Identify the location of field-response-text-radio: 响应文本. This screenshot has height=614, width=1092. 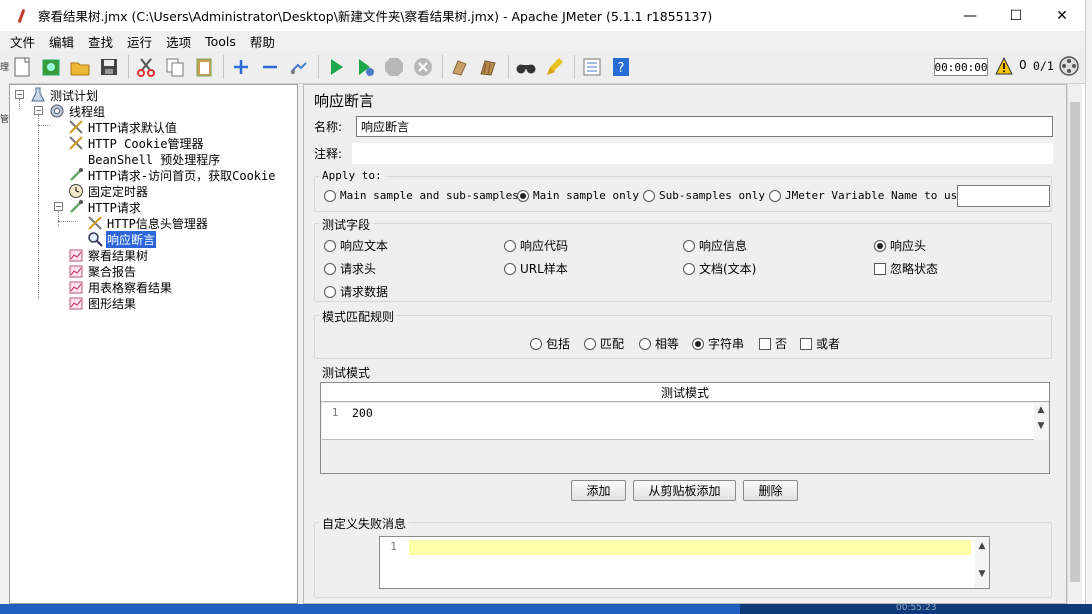
(356, 245).